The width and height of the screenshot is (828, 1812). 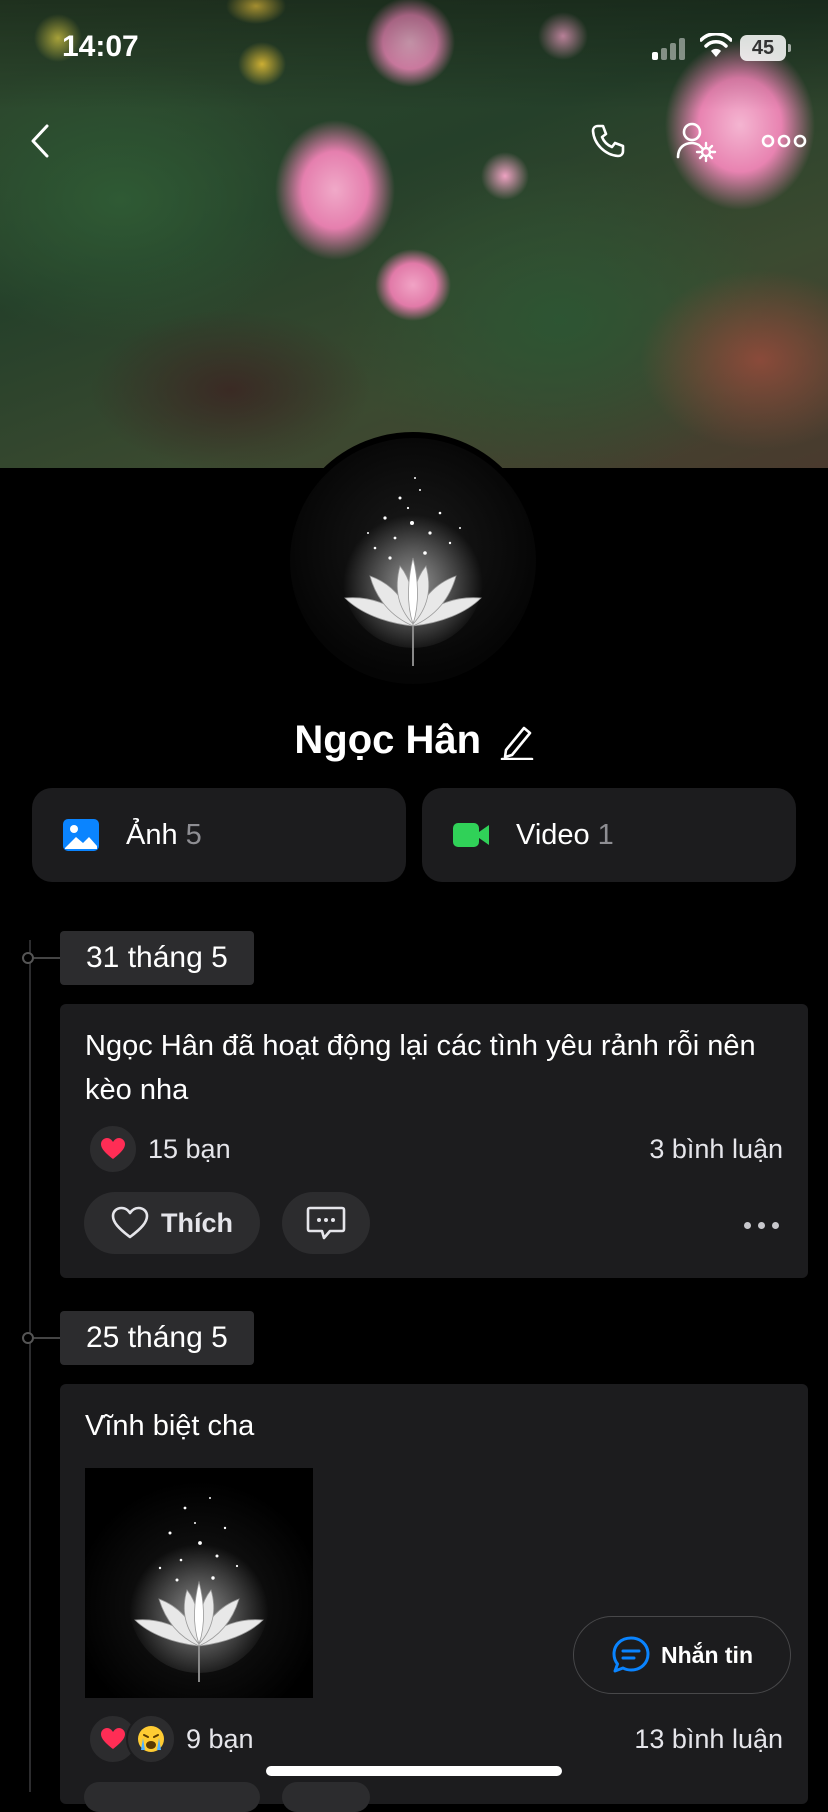 I want to click on edit-name-icon, so click(x=517, y=741).